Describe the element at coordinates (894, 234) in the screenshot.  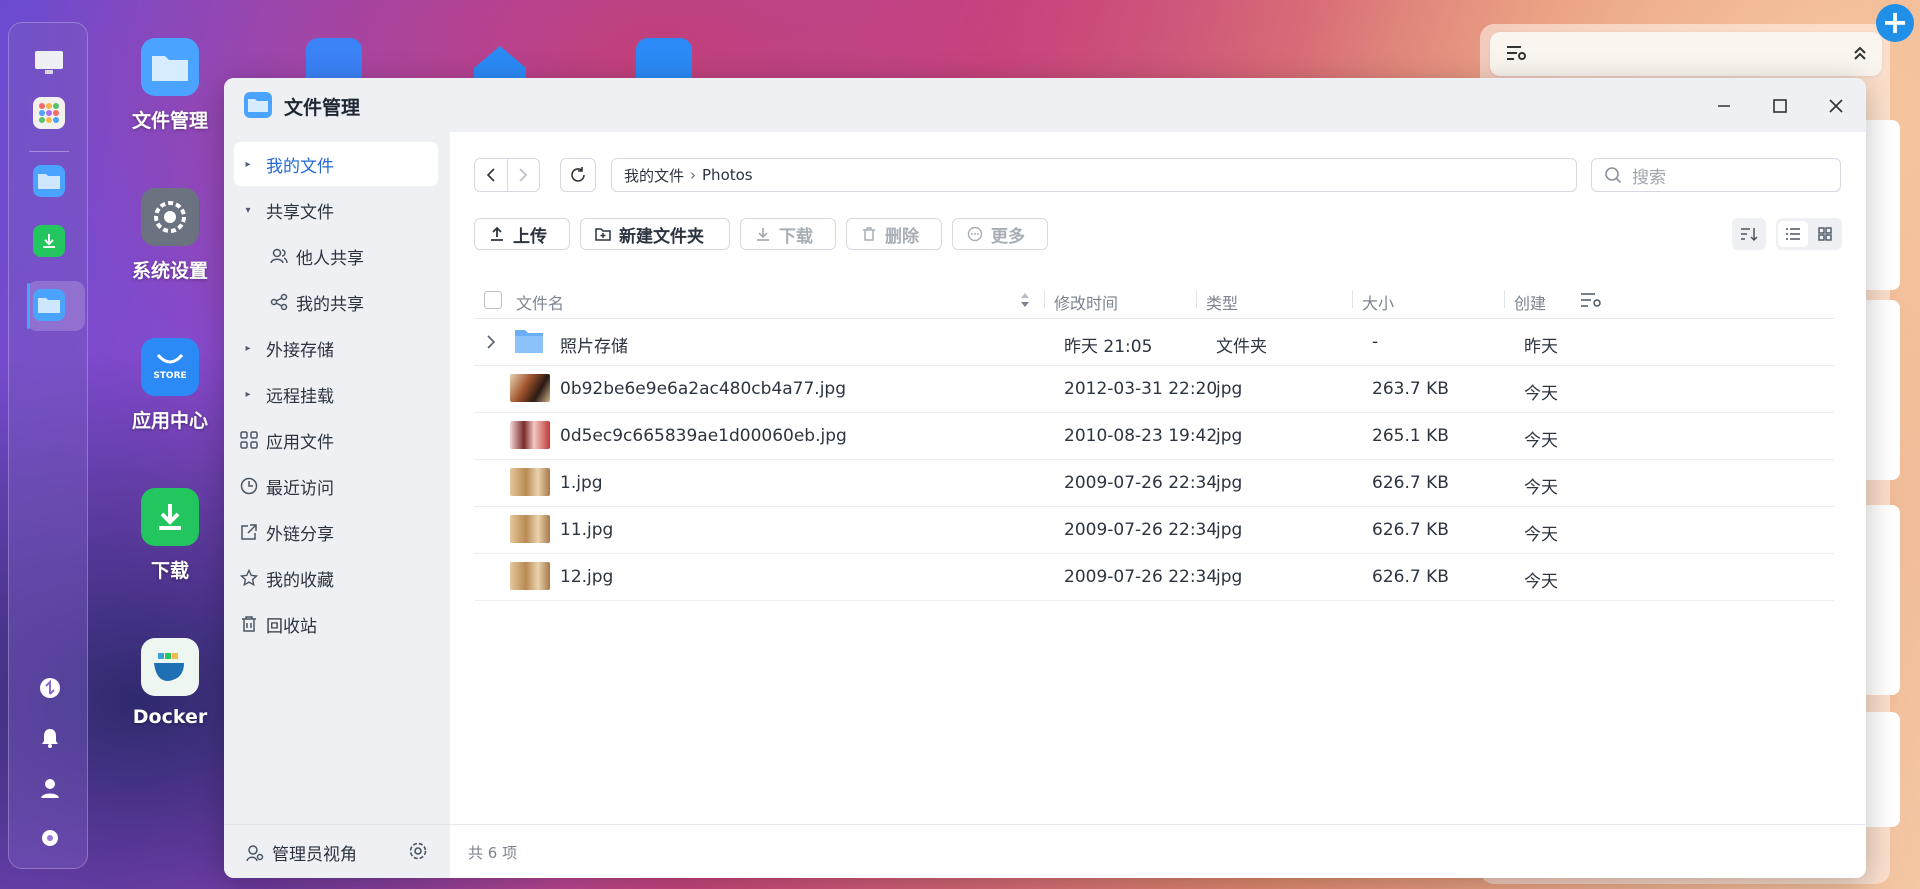
I see `delete-button: 删除` at that location.